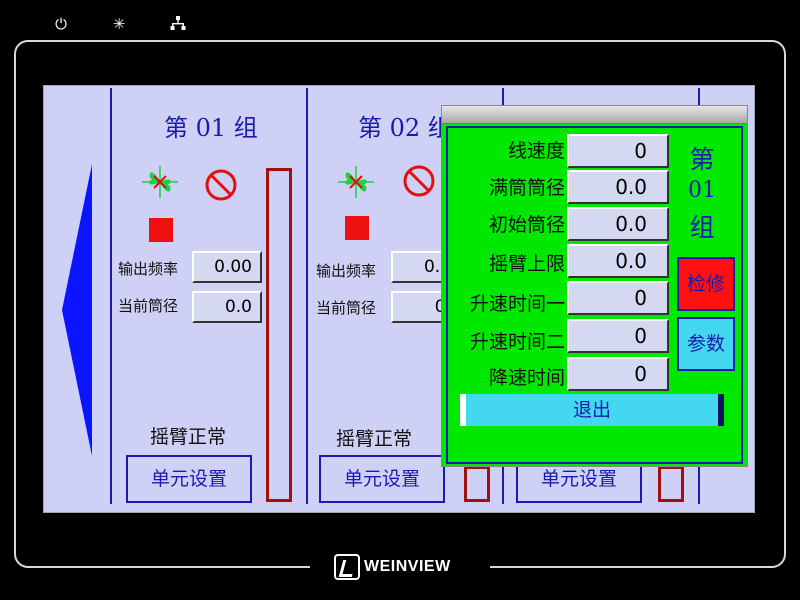  Describe the element at coordinates (706, 344) in the screenshot. I see `params-button: 参数` at that location.